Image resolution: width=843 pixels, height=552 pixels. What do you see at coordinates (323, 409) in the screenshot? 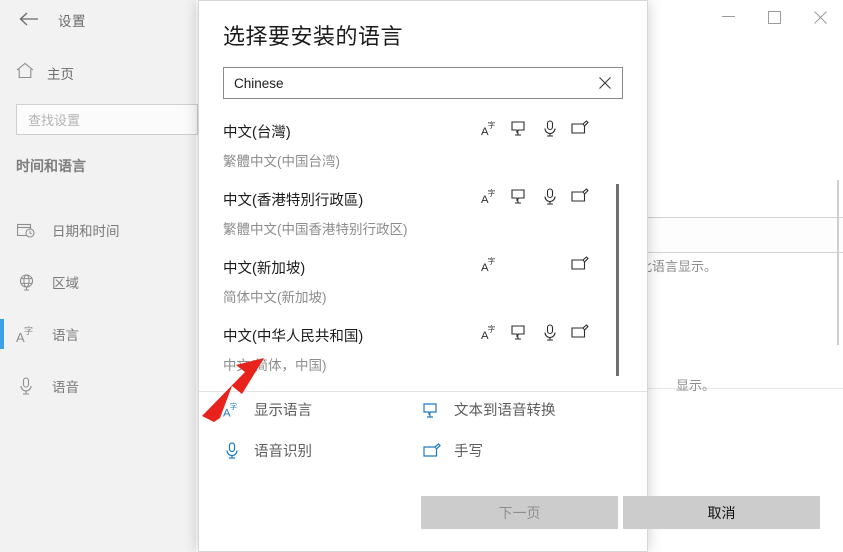
I see `legend-item-display-language: A字 显示语言` at bounding box center [323, 409].